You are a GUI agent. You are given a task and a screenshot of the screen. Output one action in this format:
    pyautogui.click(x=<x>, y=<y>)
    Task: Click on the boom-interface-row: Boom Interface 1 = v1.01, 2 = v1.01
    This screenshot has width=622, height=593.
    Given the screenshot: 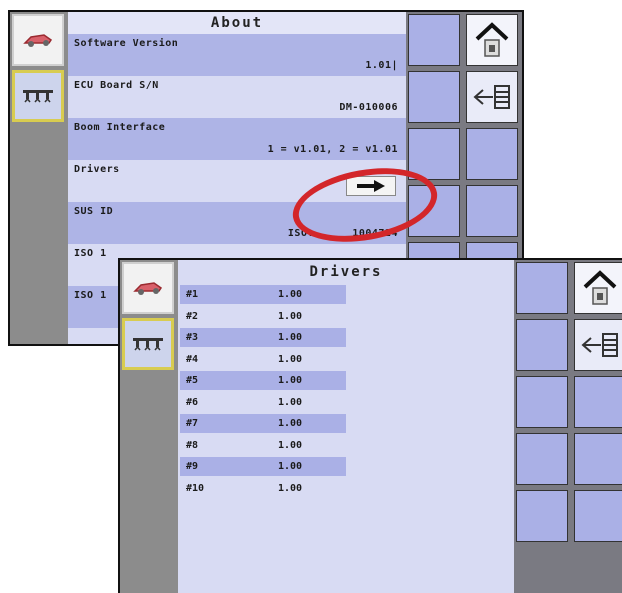 What is the action you would take?
    pyautogui.click(x=237, y=139)
    